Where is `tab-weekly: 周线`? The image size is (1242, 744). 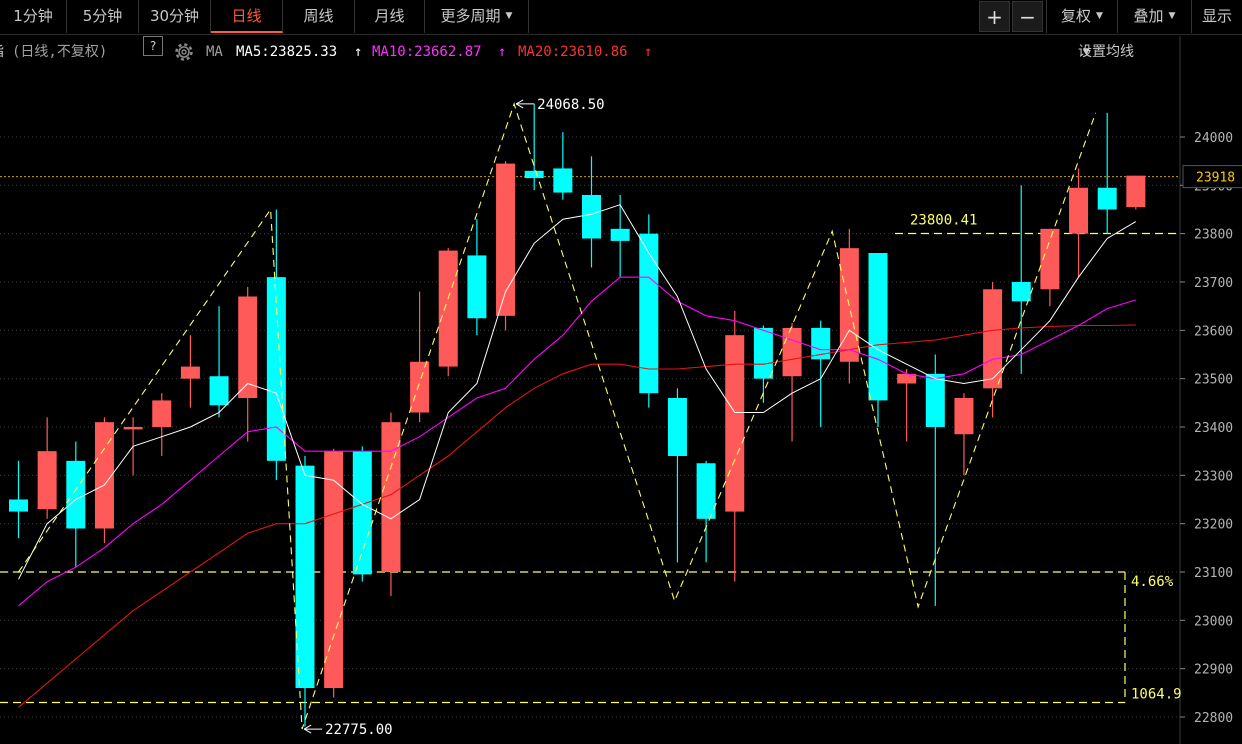
tab-weekly: 周线 is located at coordinates (319, 16).